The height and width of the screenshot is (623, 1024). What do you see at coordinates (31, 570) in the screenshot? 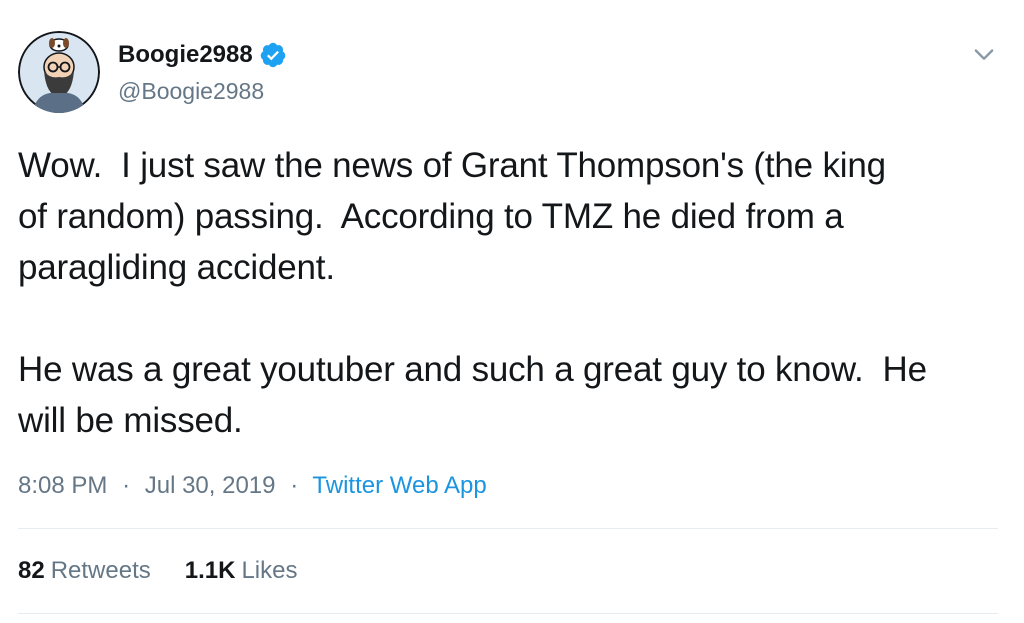
I see `retweets-count: 82` at bounding box center [31, 570].